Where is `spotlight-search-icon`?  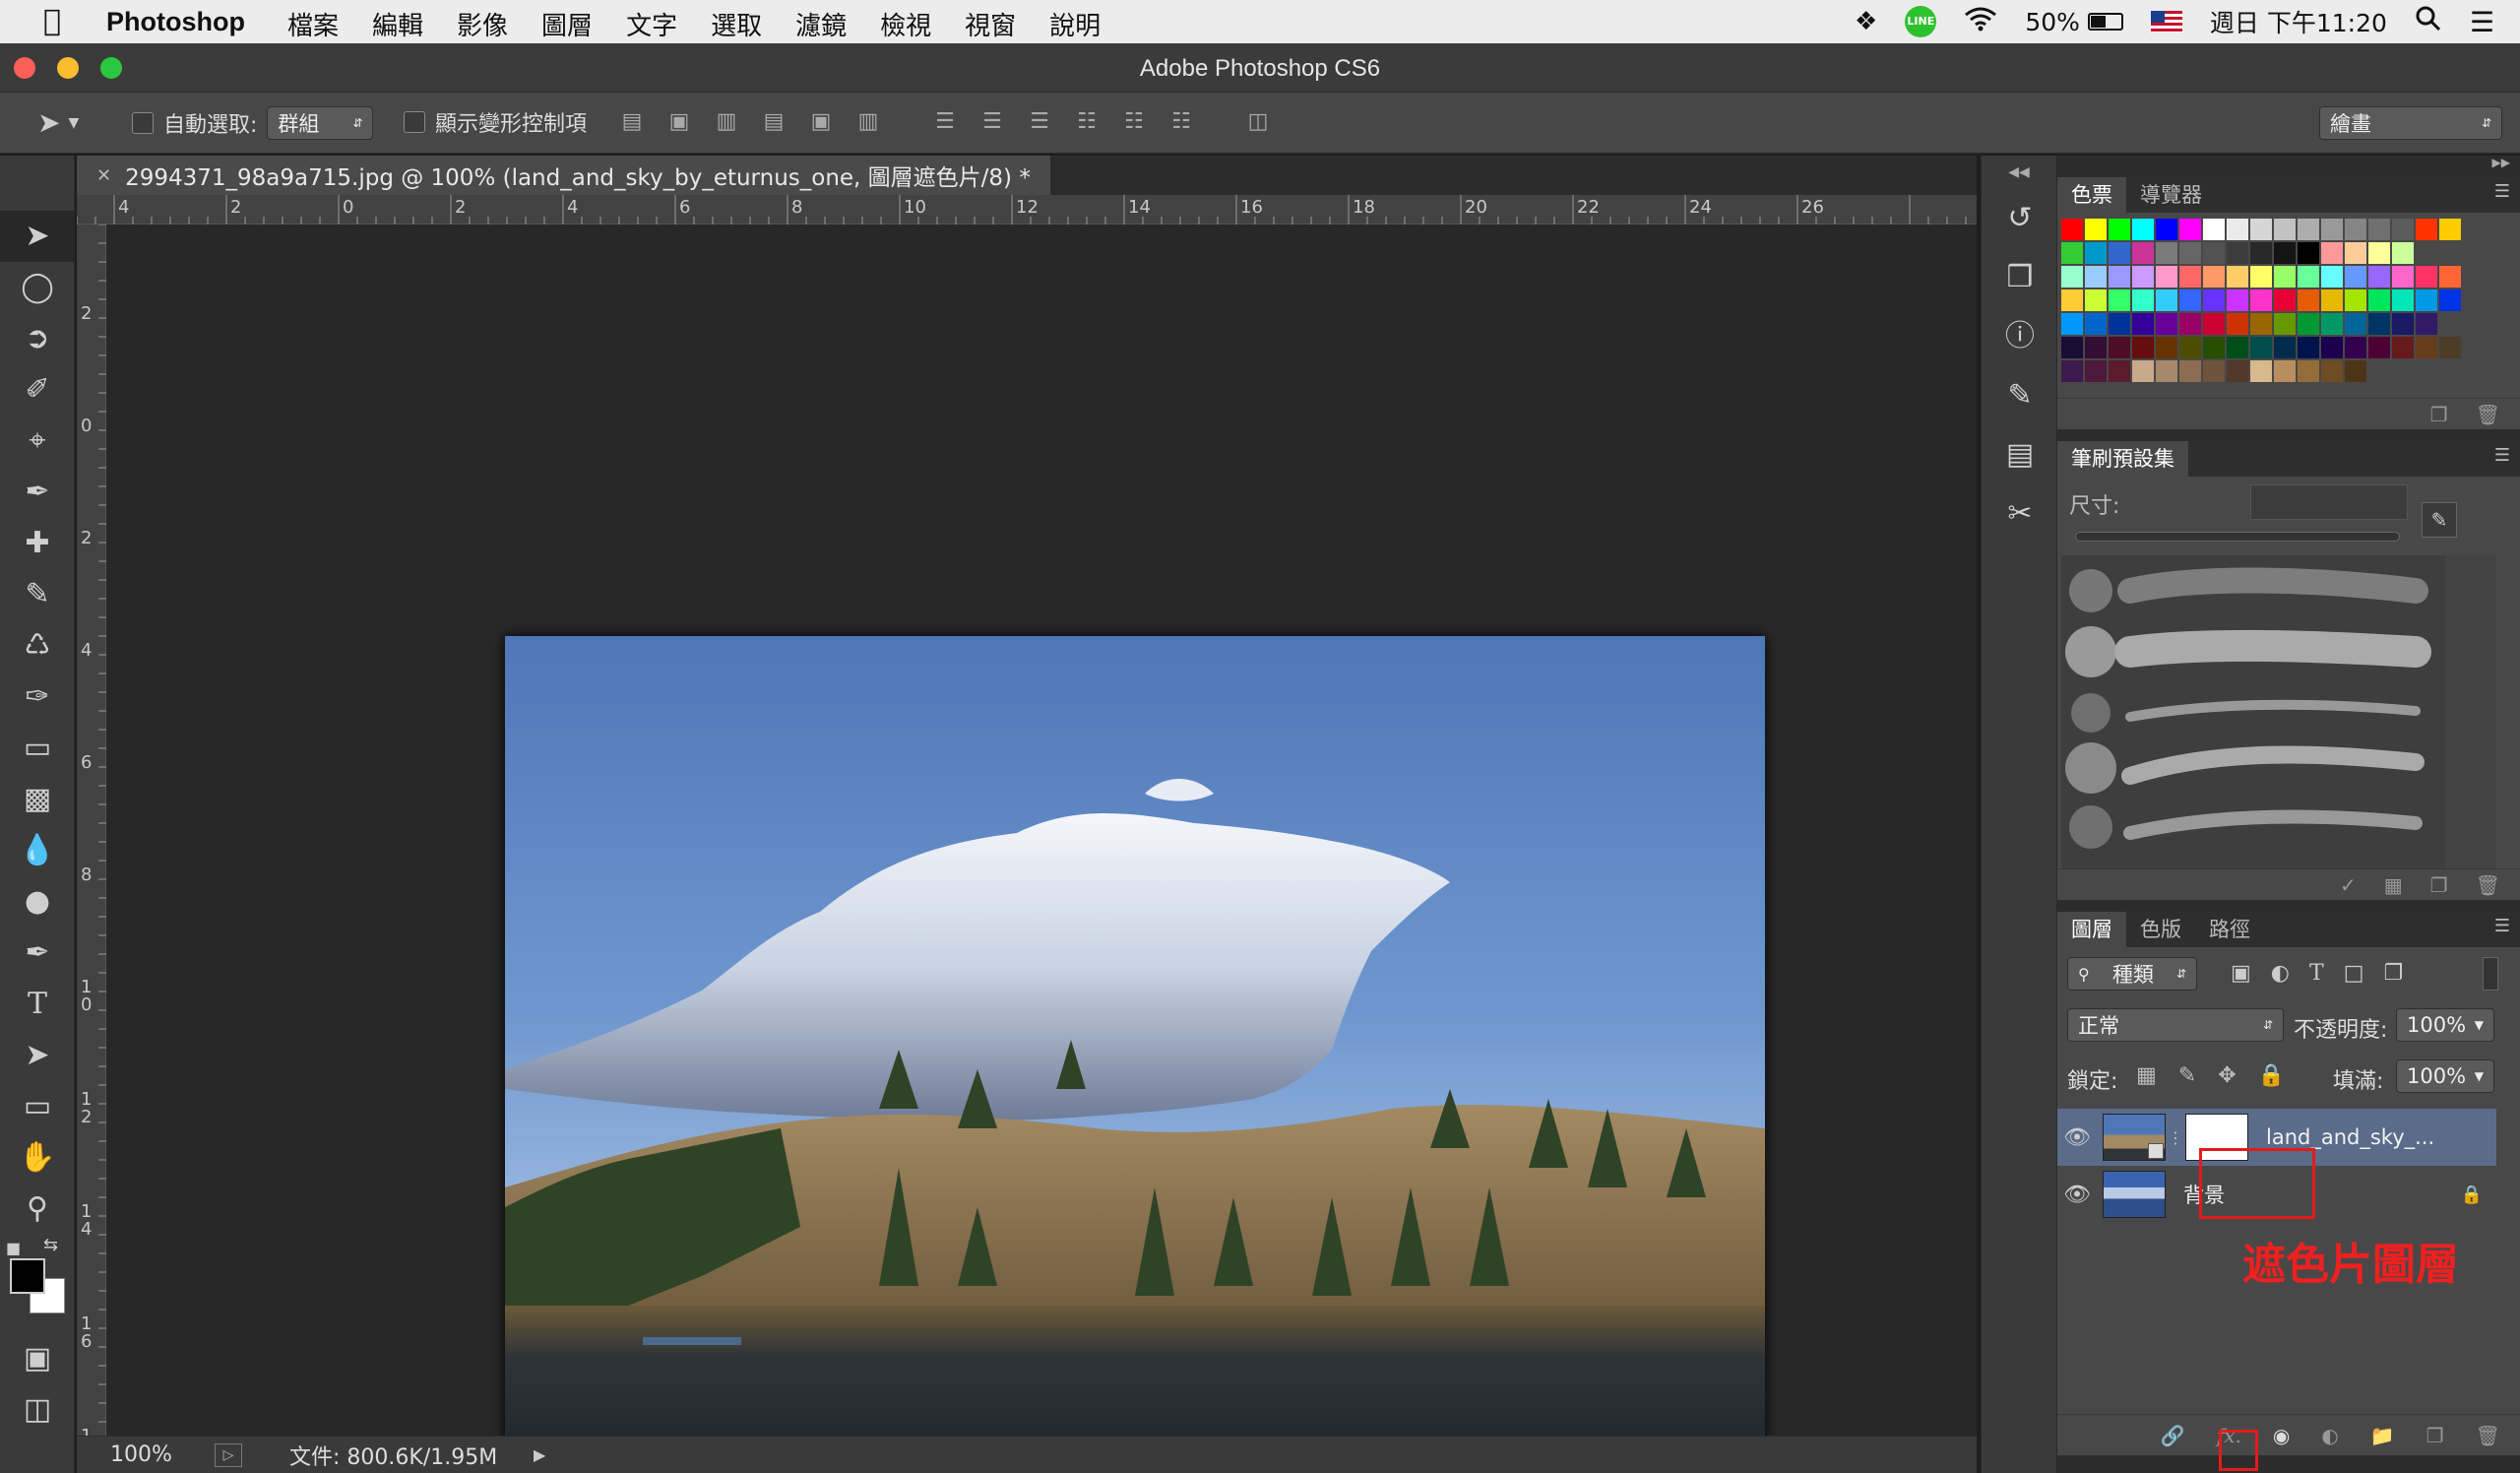
spotlight-search-icon is located at coordinates (2428, 21).